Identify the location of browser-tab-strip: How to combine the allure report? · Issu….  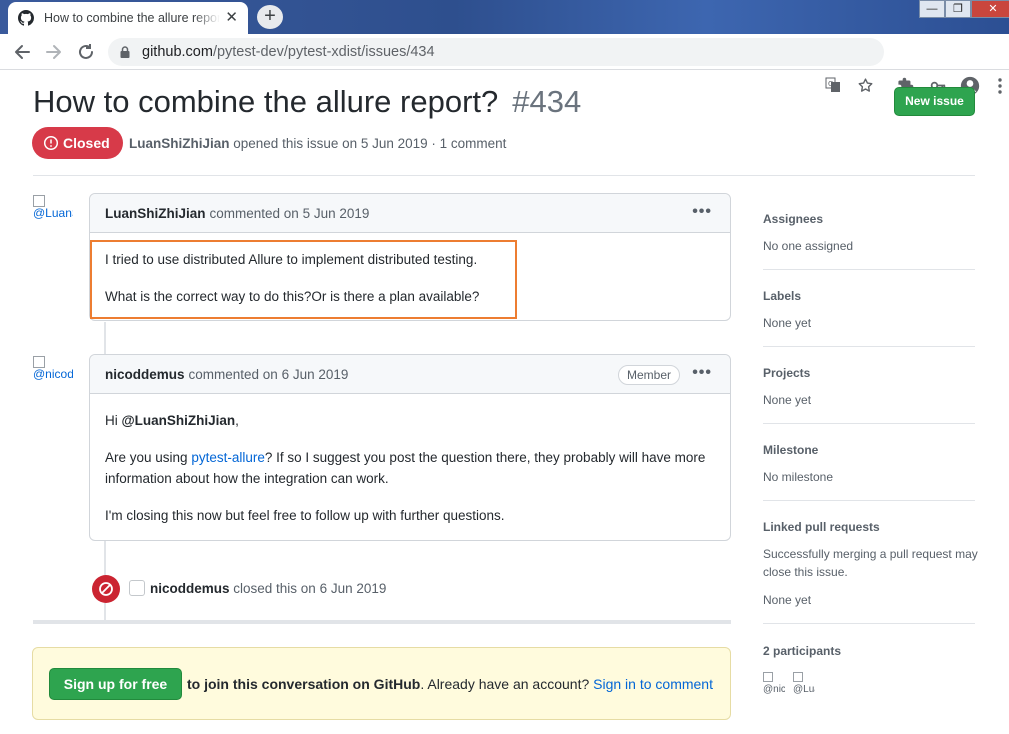
(504, 17).